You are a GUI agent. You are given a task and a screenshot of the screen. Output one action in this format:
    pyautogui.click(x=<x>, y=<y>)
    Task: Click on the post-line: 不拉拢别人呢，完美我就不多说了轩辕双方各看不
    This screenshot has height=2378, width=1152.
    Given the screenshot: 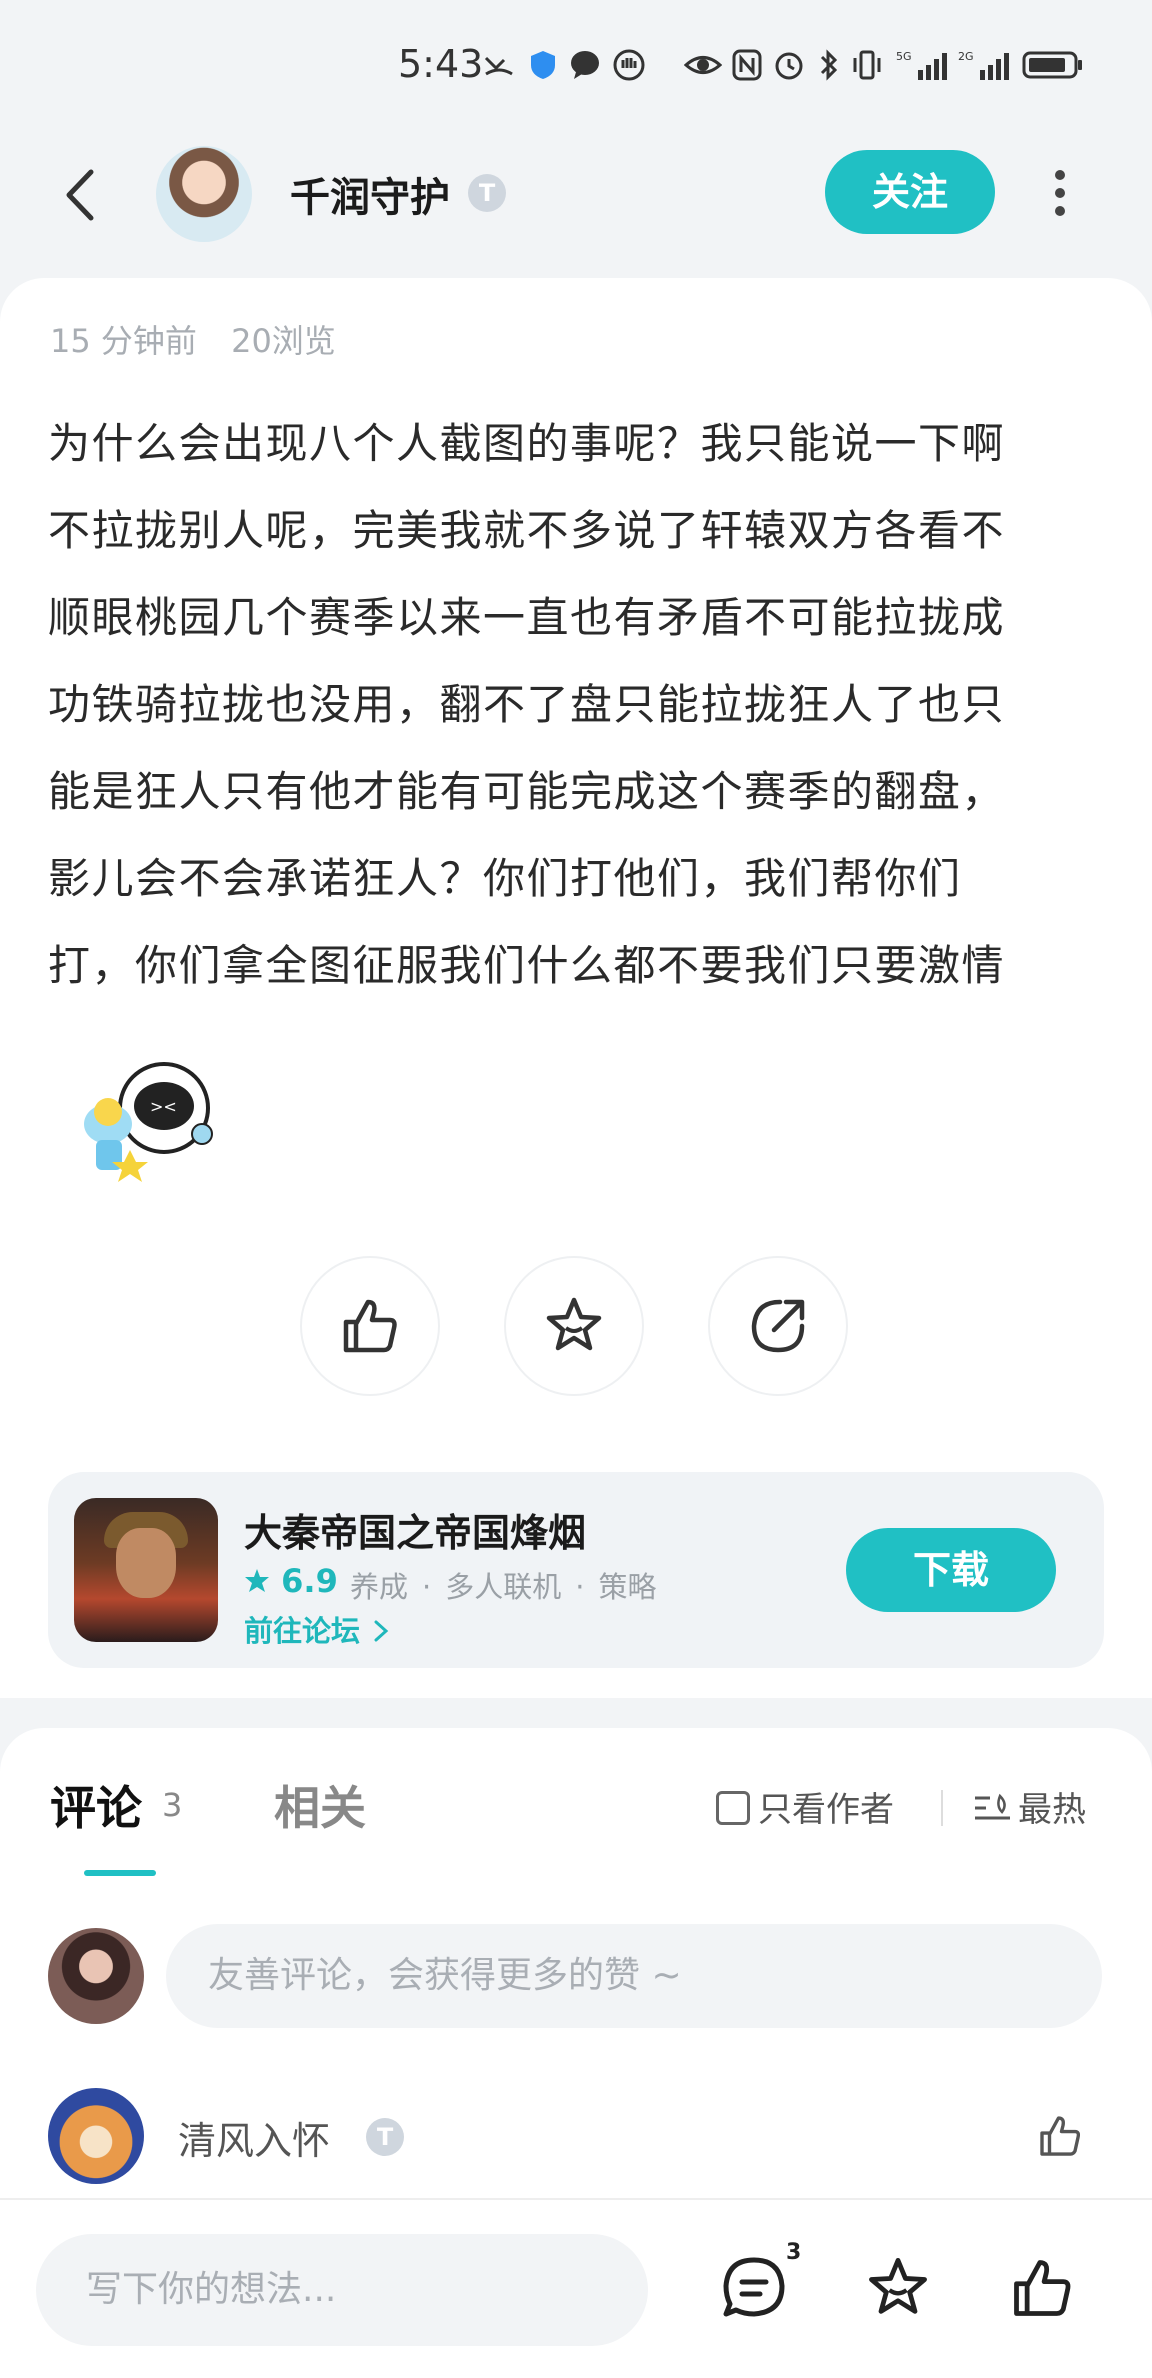 What is the action you would take?
    pyautogui.click(x=527, y=530)
    